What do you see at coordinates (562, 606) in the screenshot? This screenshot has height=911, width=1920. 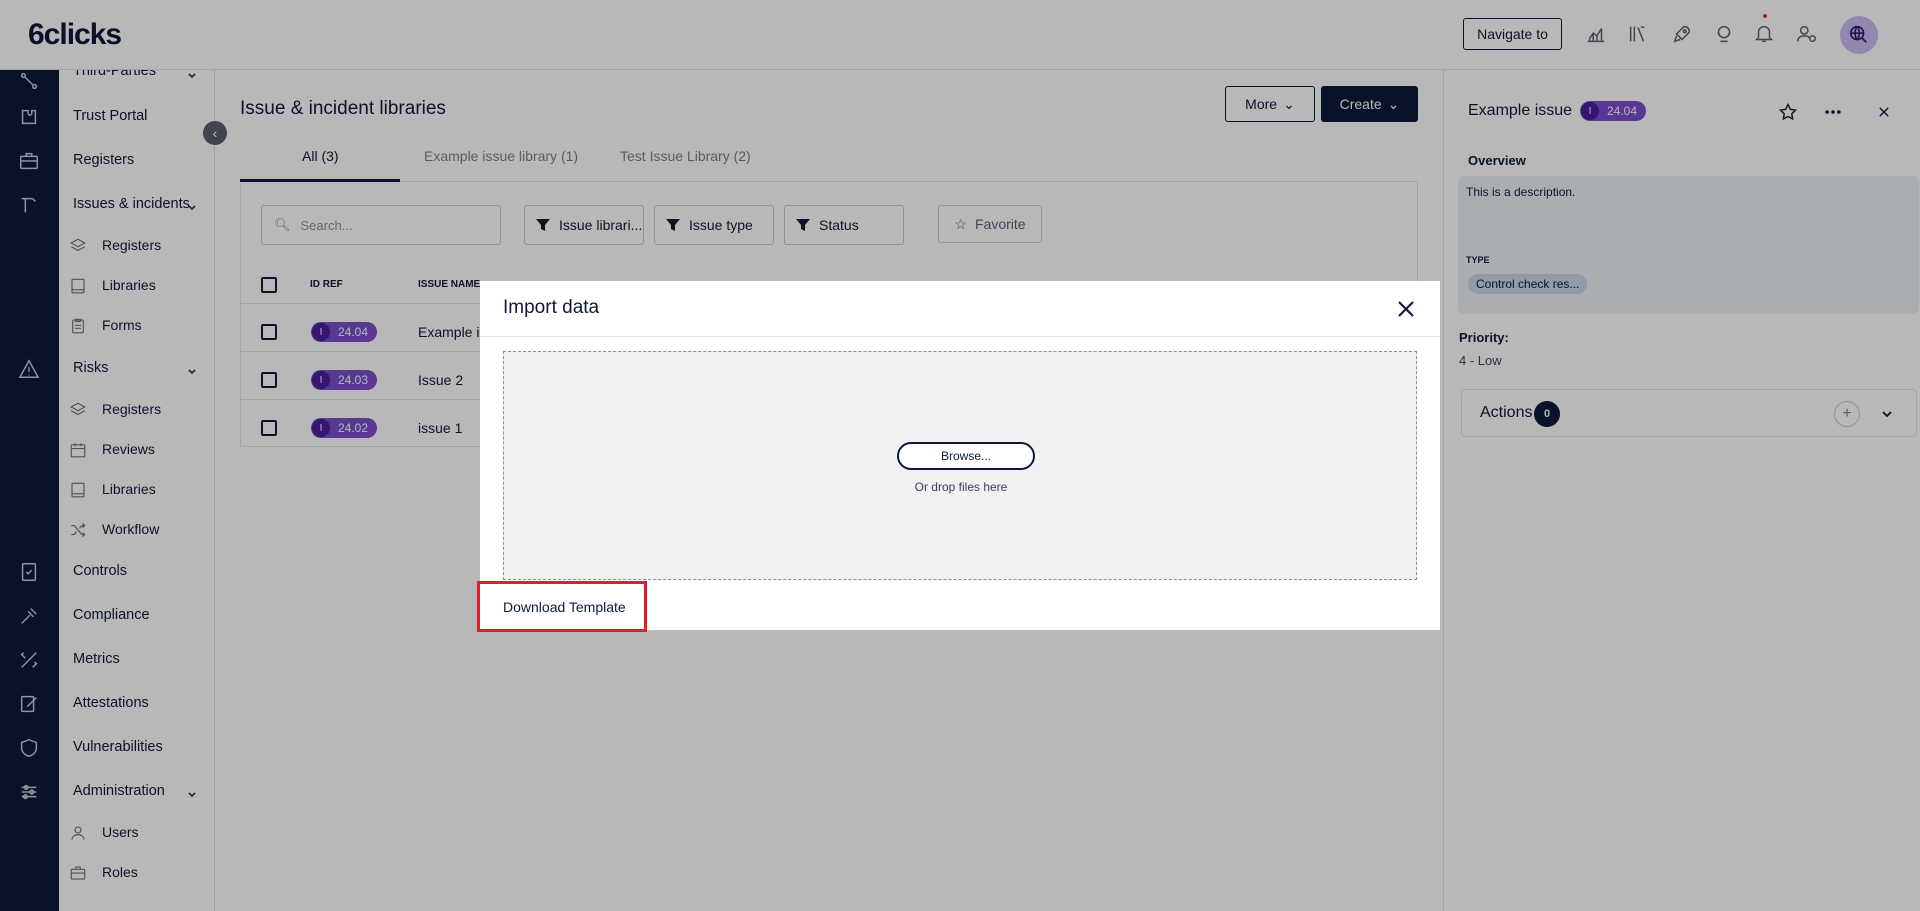 I see `download-template-button: Download Template` at bounding box center [562, 606].